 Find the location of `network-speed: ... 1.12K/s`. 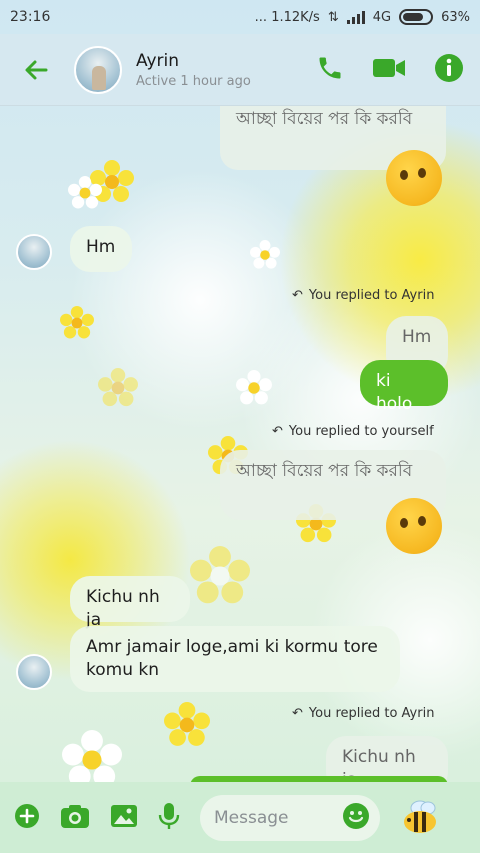

network-speed: ... 1.12K/s is located at coordinates (287, 17).